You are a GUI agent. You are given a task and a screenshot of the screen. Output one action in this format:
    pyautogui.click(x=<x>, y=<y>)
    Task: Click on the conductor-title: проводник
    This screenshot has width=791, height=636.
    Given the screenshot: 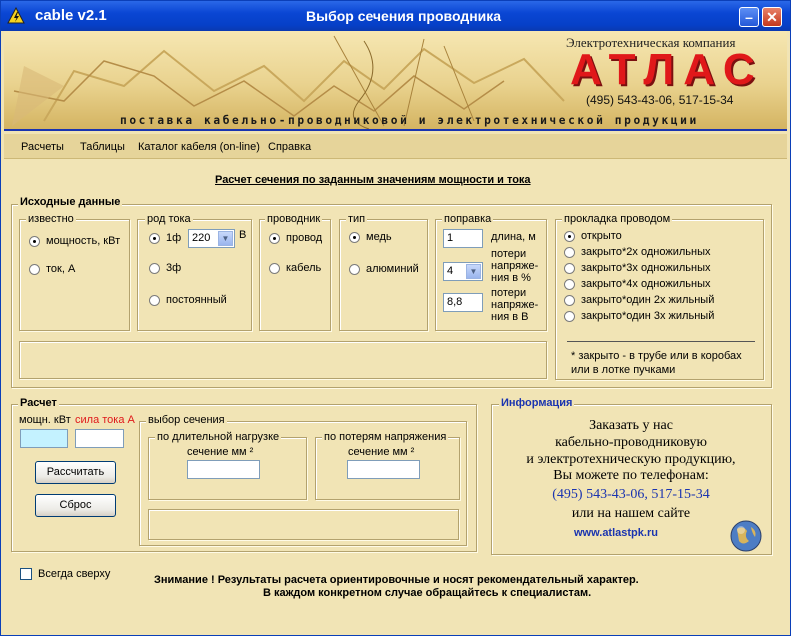 What is the action you would take?
    pyautogui.click(x=294, y=219)
    